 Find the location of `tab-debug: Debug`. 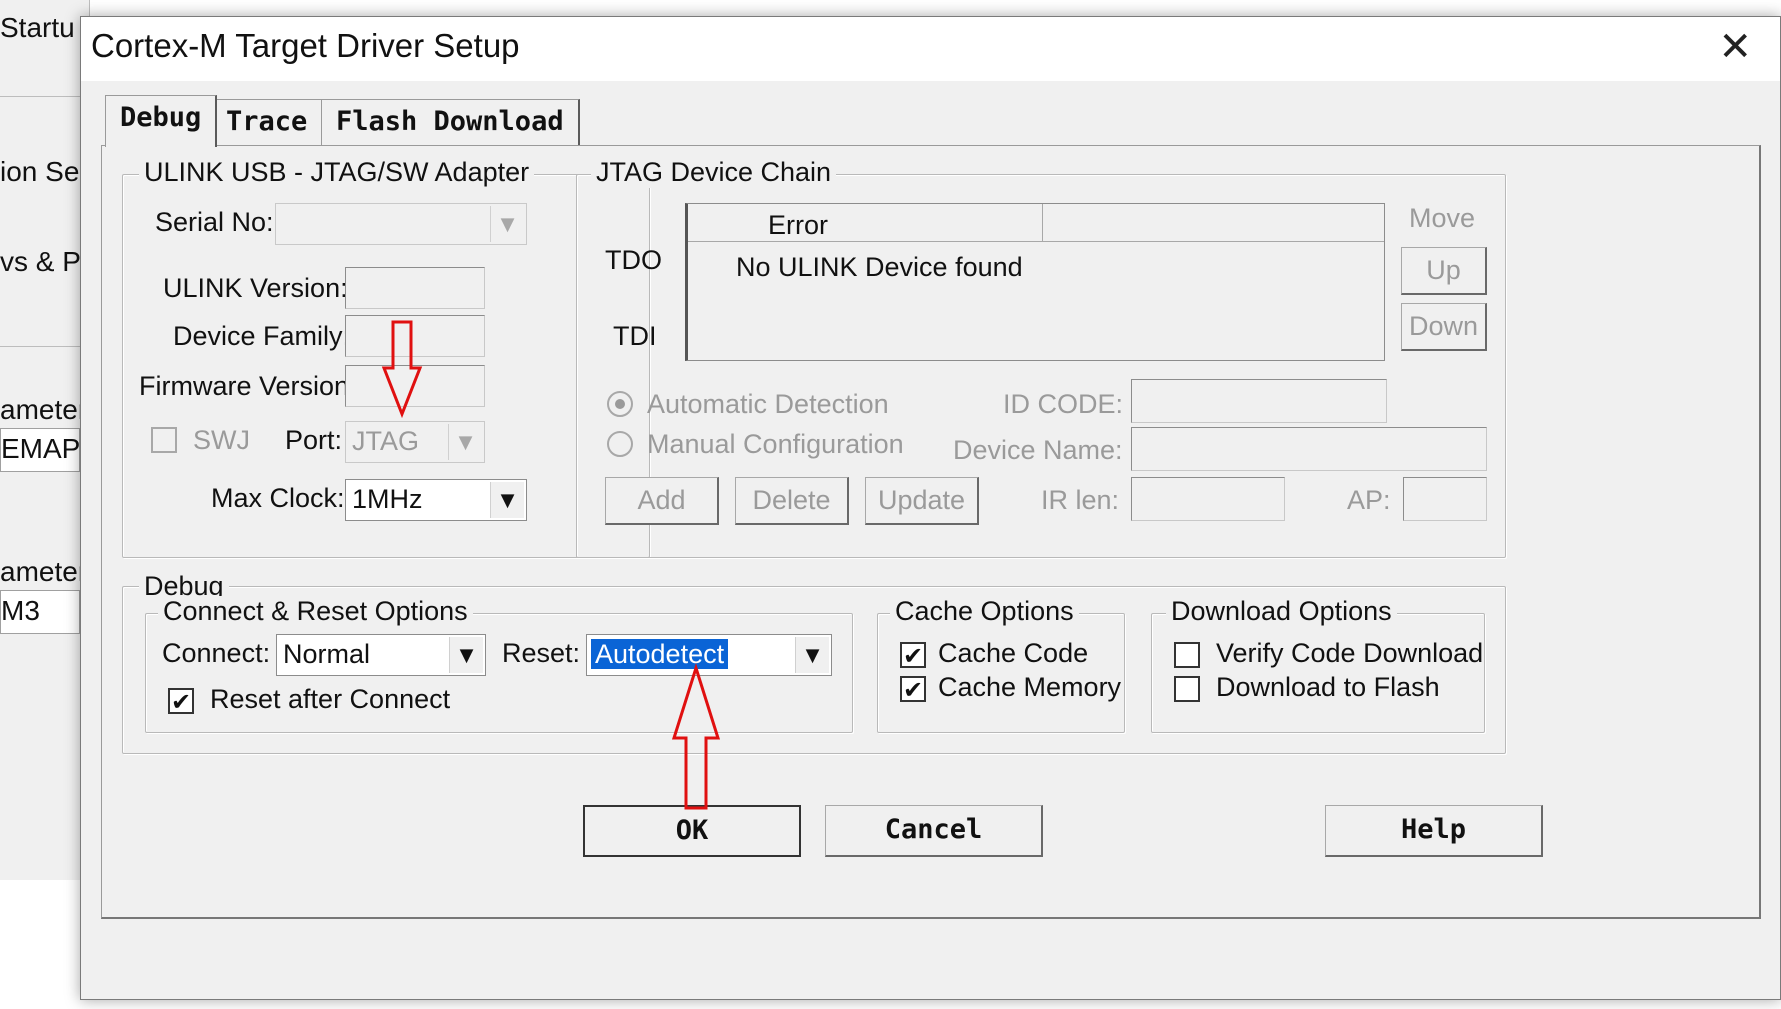

tab-debug: Debug is located at coordinates (161, 121).